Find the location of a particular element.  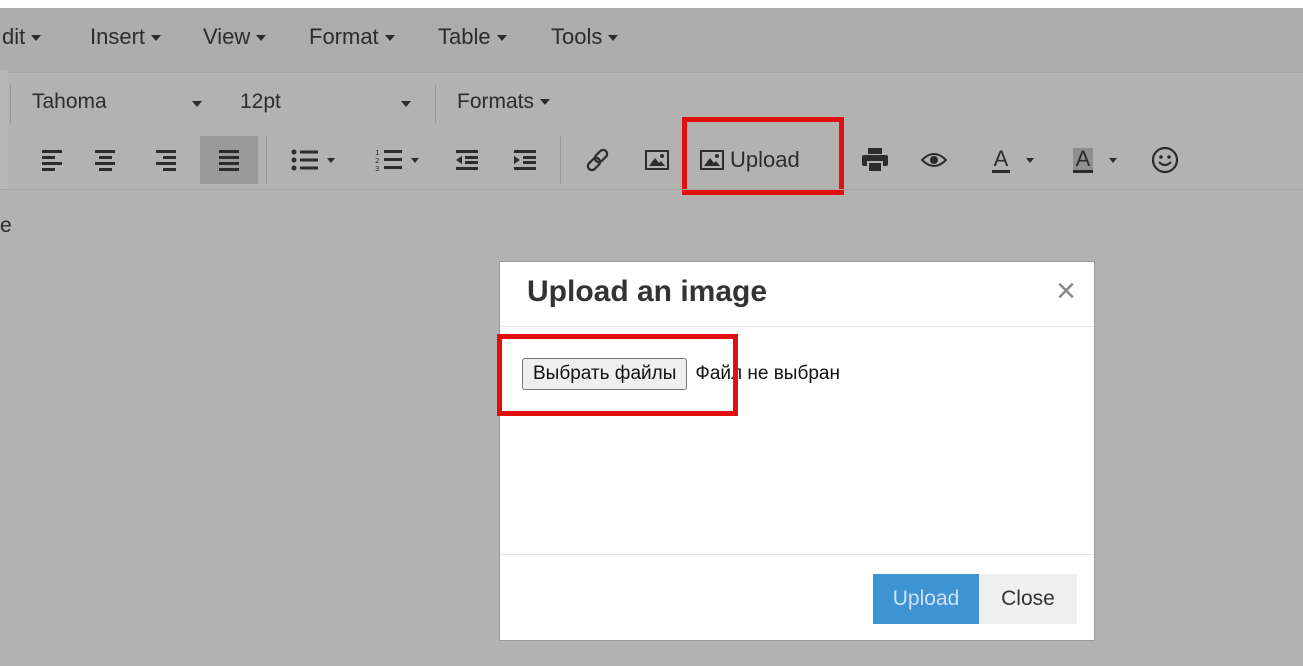

menu-tools: Tools is located at coordinates (585, 37).